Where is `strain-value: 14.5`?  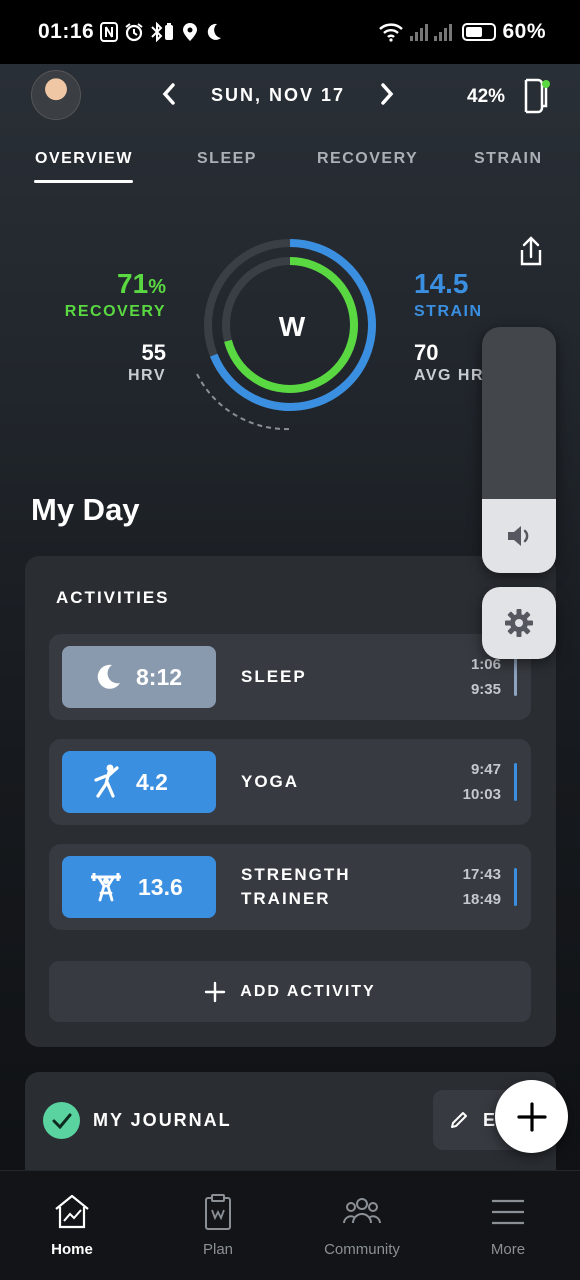 strain-value: 14.5 is located at coordinates (441, 284).